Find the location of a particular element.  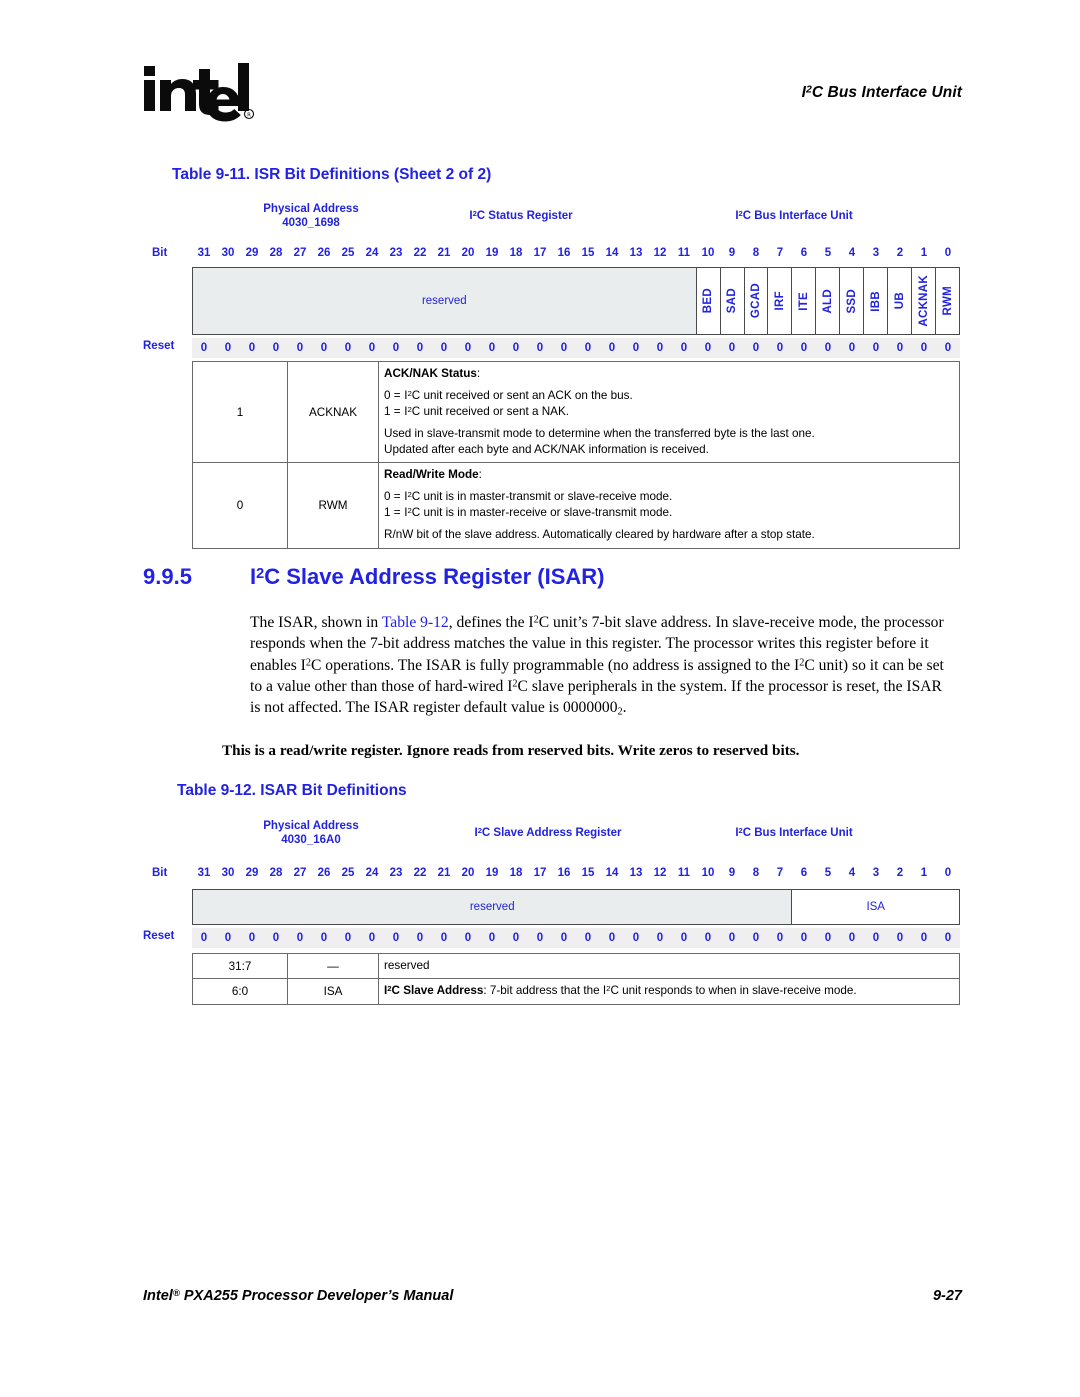

description-title: Read/Write Mode: is located at coordinates (433, 475).